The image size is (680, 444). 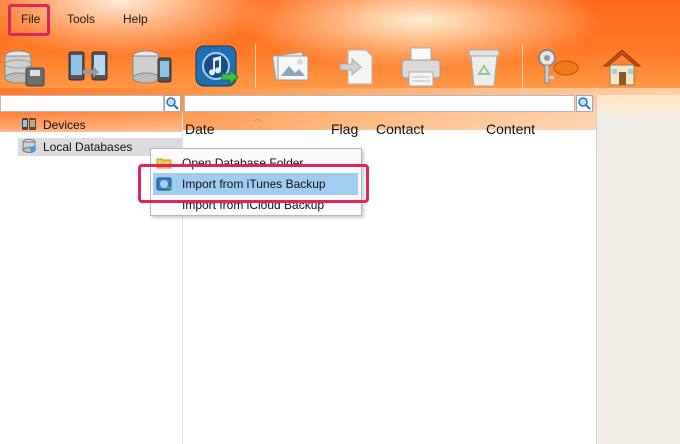 I want to click on itunes-import-icon, so click(x=217, y=67).